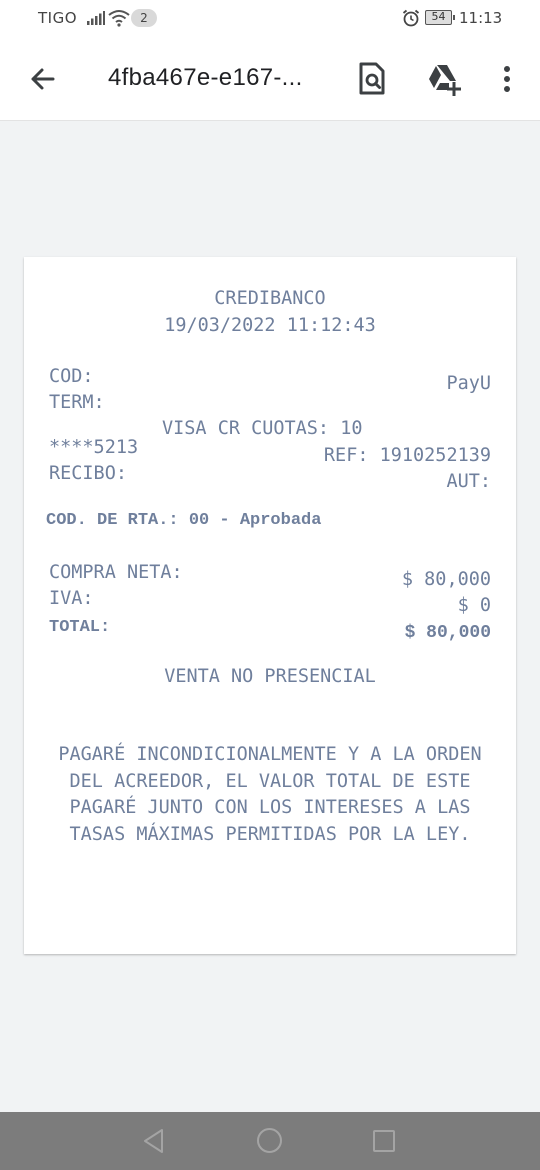 This screenshot has width=540, height=1170. I want to click on total-value: $ 80,000, so click(447, 633).